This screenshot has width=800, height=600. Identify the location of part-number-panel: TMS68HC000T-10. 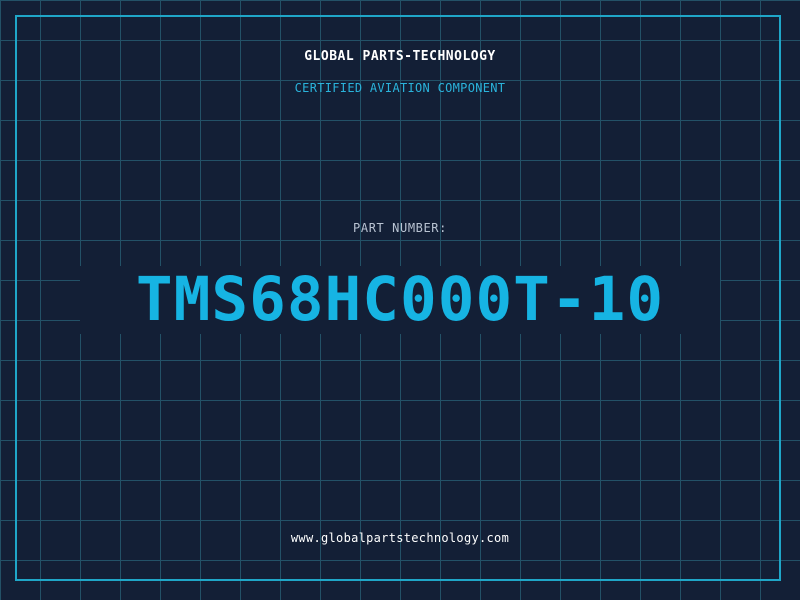
(400, 300).